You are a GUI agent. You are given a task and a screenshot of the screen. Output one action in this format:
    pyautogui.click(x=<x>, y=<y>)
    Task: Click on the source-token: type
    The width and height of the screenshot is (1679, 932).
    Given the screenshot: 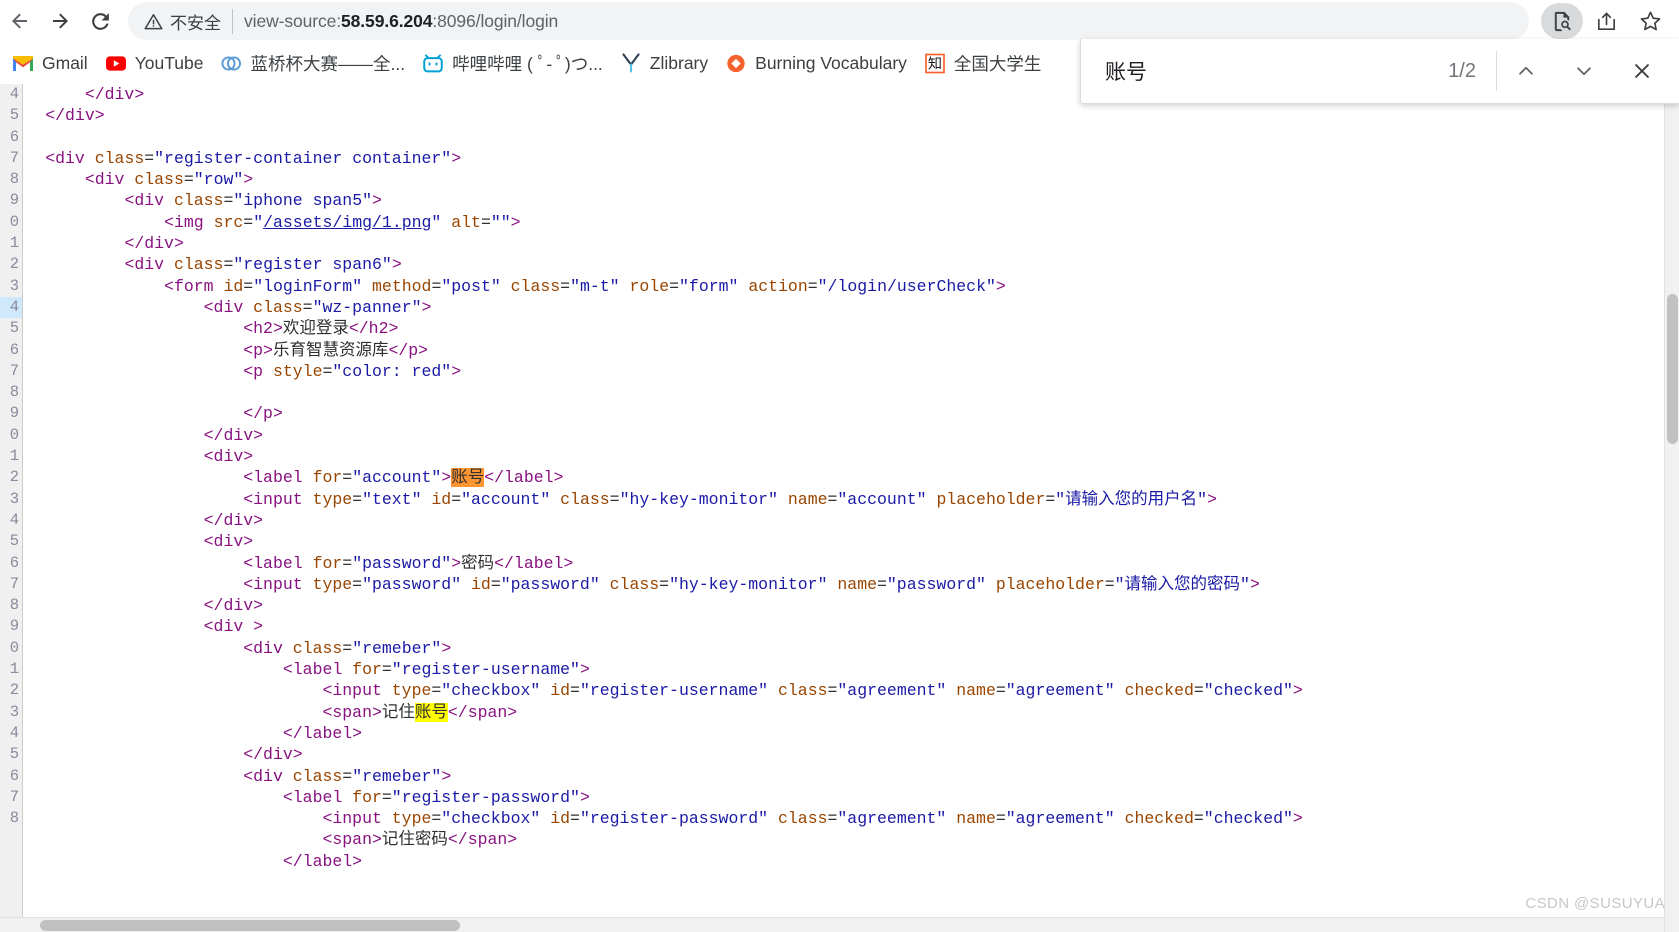 What is the action you would take?
    pyautogui.click(x=411, y=691)
    